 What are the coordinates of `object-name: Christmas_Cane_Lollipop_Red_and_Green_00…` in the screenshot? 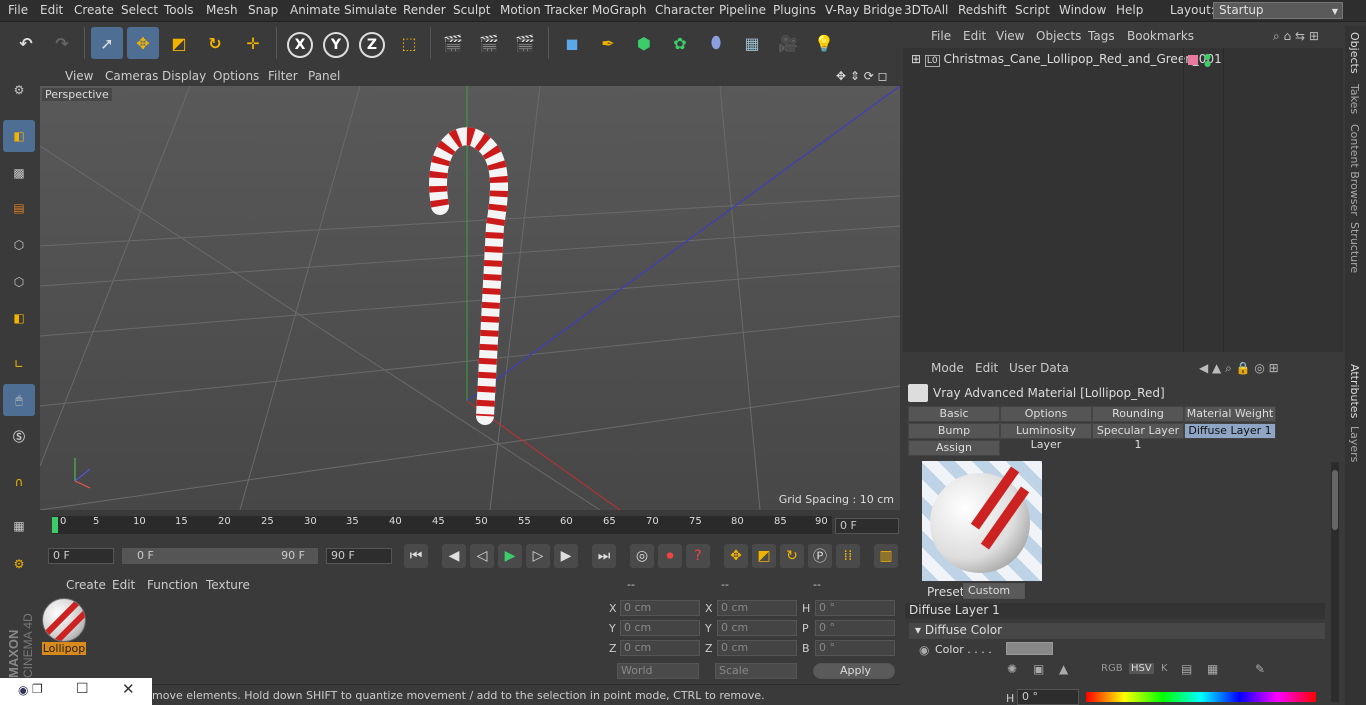 It's located at (1082, 59).